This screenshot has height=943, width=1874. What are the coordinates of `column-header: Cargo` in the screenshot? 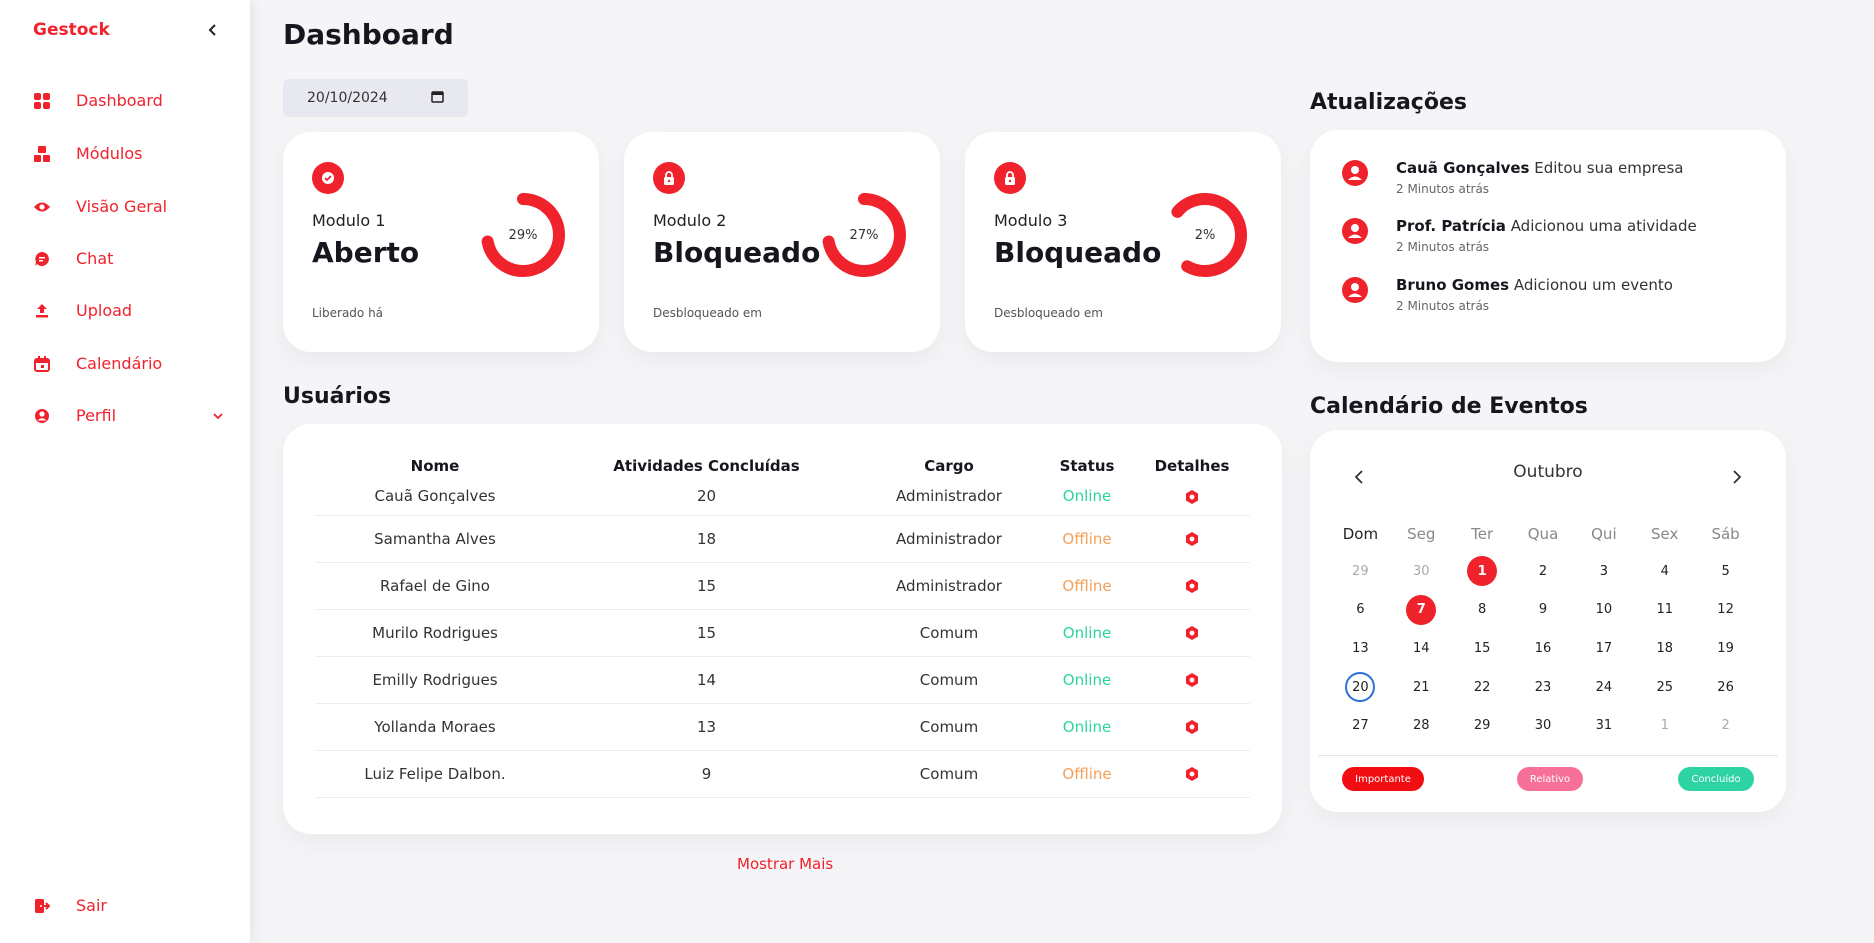 It's located at (949, 466).